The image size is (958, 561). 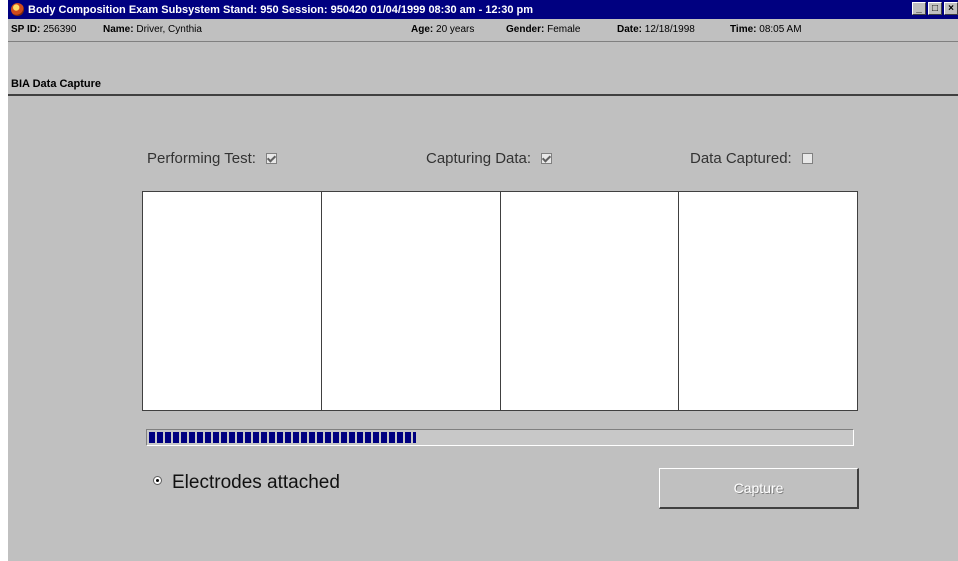 What do you see at coordinates (201, 158) in the screenshot?
I see `performing-test-label: Performing Test:` at bounding box center [201, 158].